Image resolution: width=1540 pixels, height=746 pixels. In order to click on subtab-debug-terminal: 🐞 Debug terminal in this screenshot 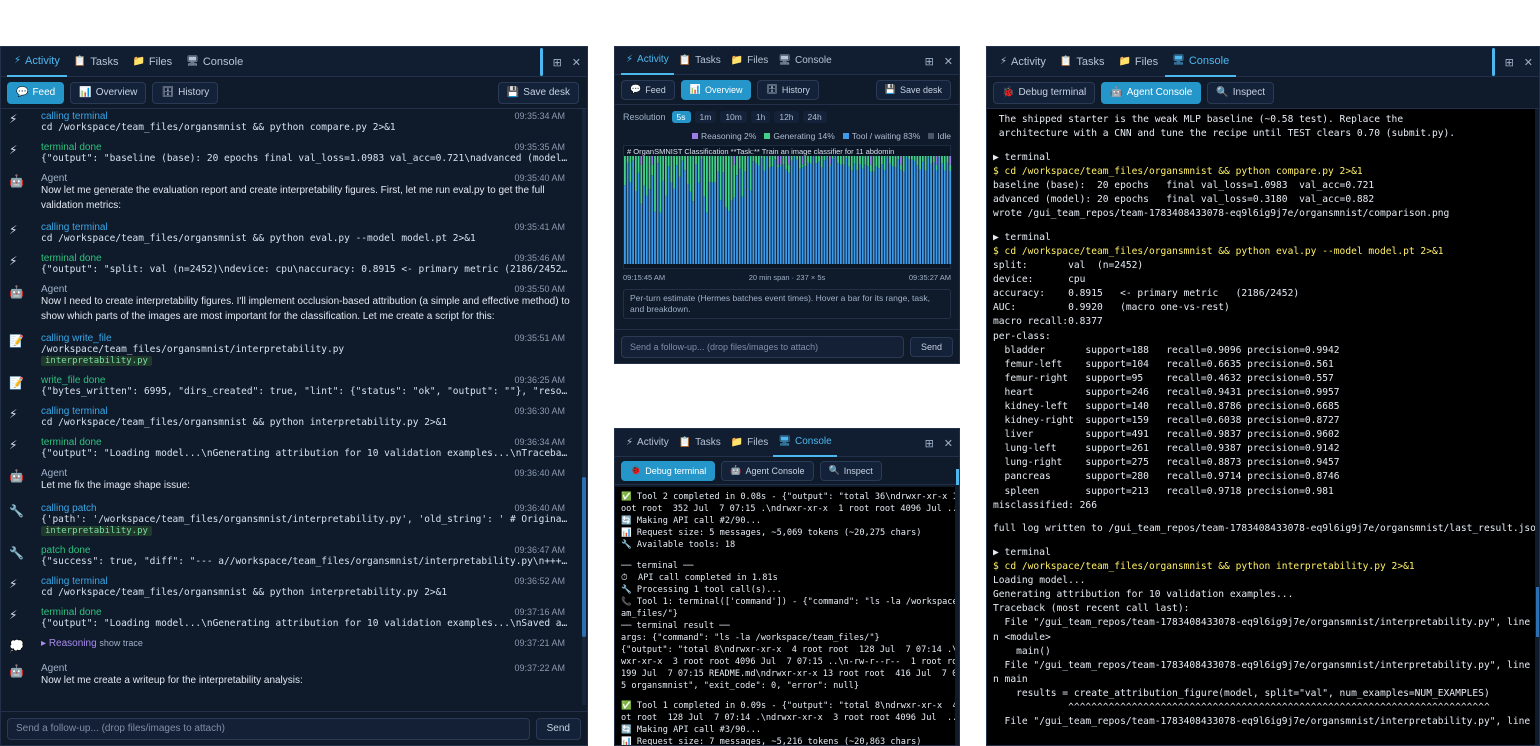, I will do `click(668, 470)`.